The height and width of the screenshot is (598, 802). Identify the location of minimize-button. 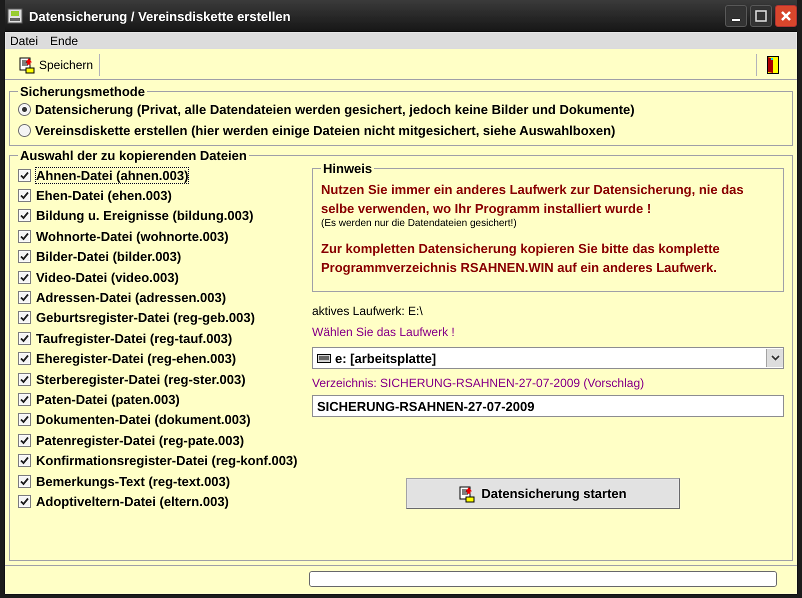
(736, 16).